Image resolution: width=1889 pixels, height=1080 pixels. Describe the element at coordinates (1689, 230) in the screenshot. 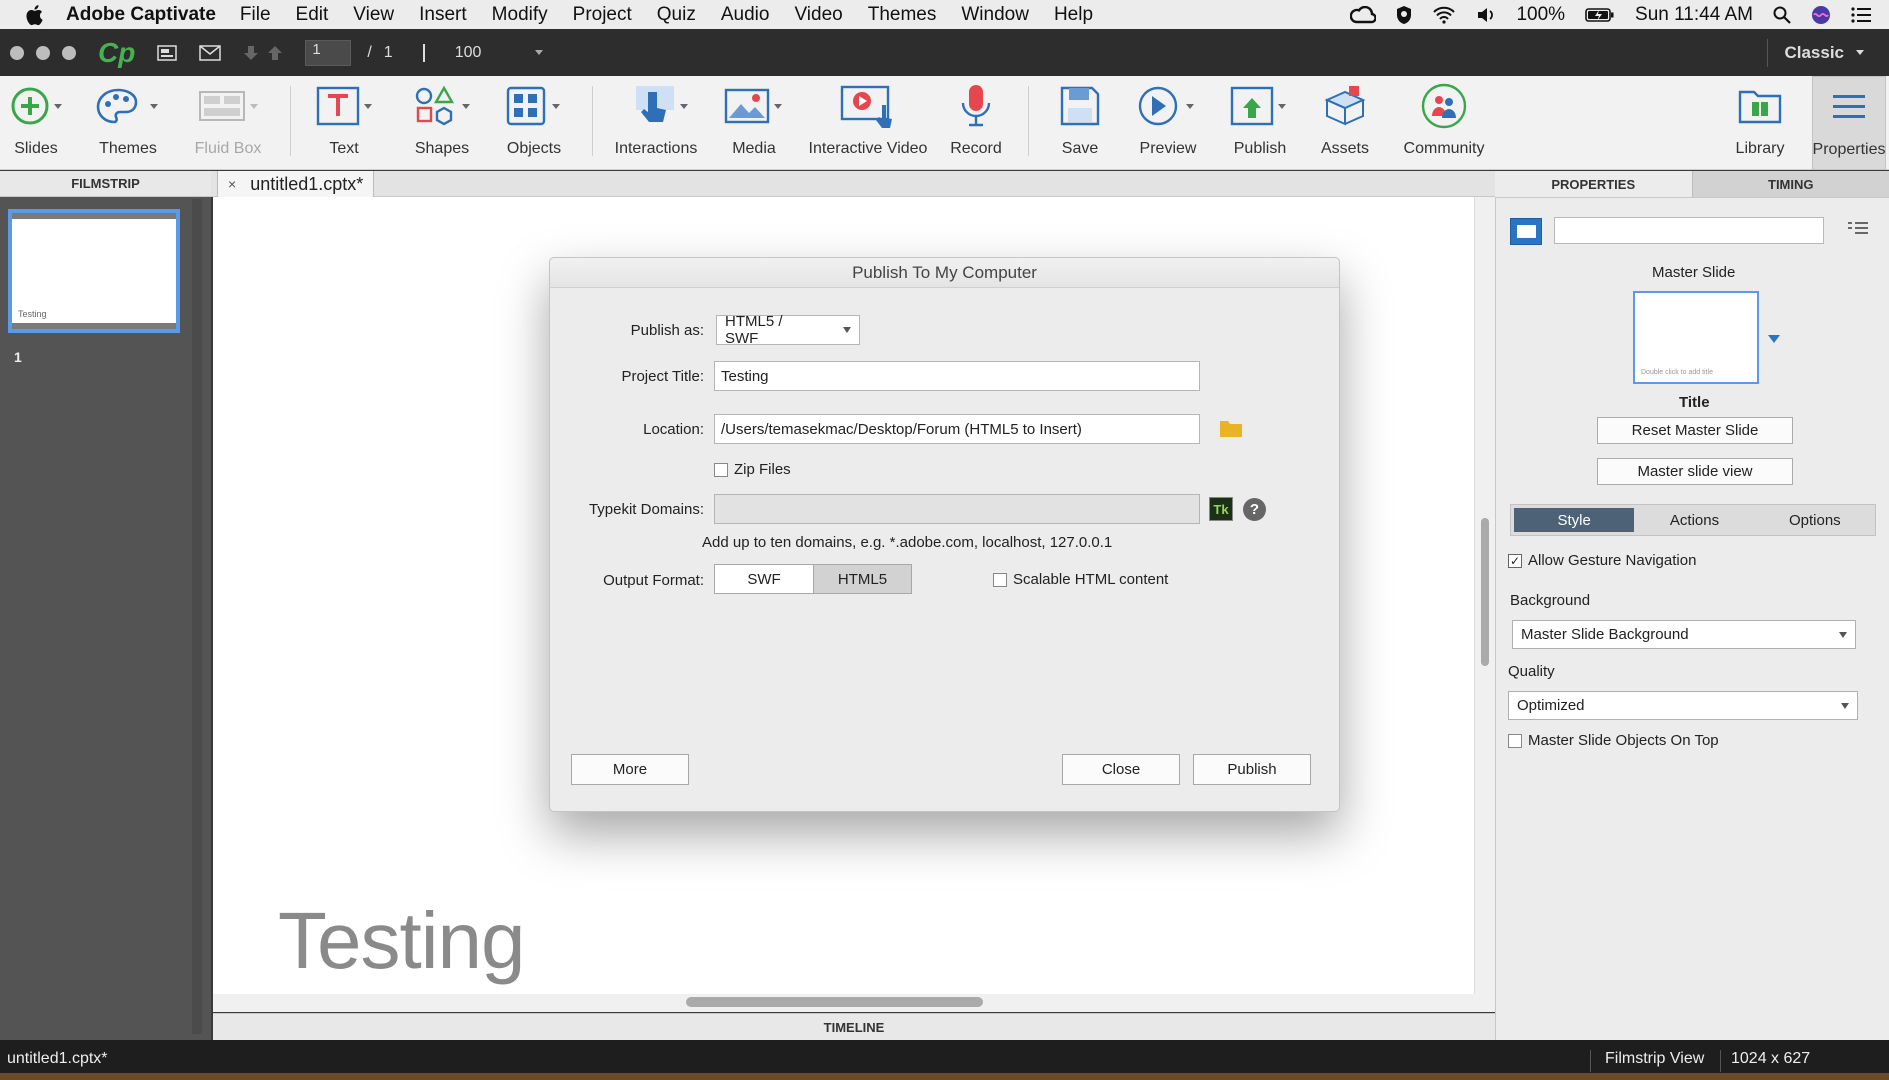

I see `object-name-input` at that location.